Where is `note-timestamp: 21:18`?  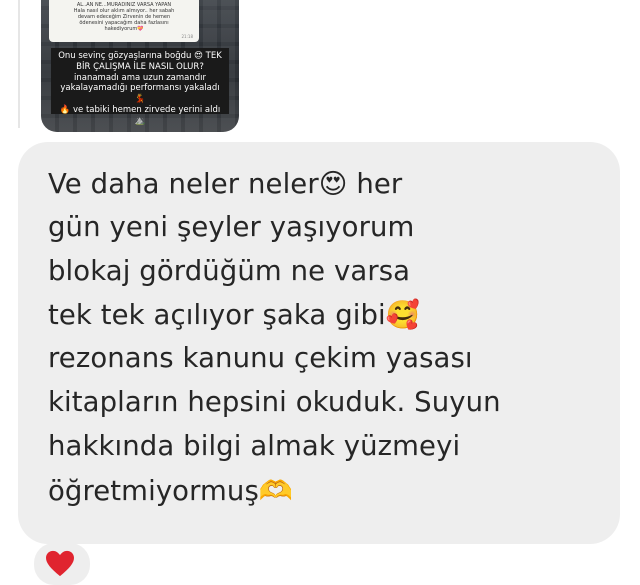
note-timestamp: 21:18 is located at coordinates (187, 36).